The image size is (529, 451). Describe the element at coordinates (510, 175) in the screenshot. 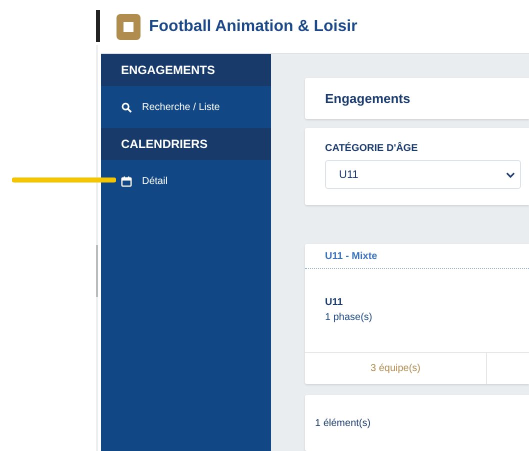

I see `chevron-down-icon` at that location.